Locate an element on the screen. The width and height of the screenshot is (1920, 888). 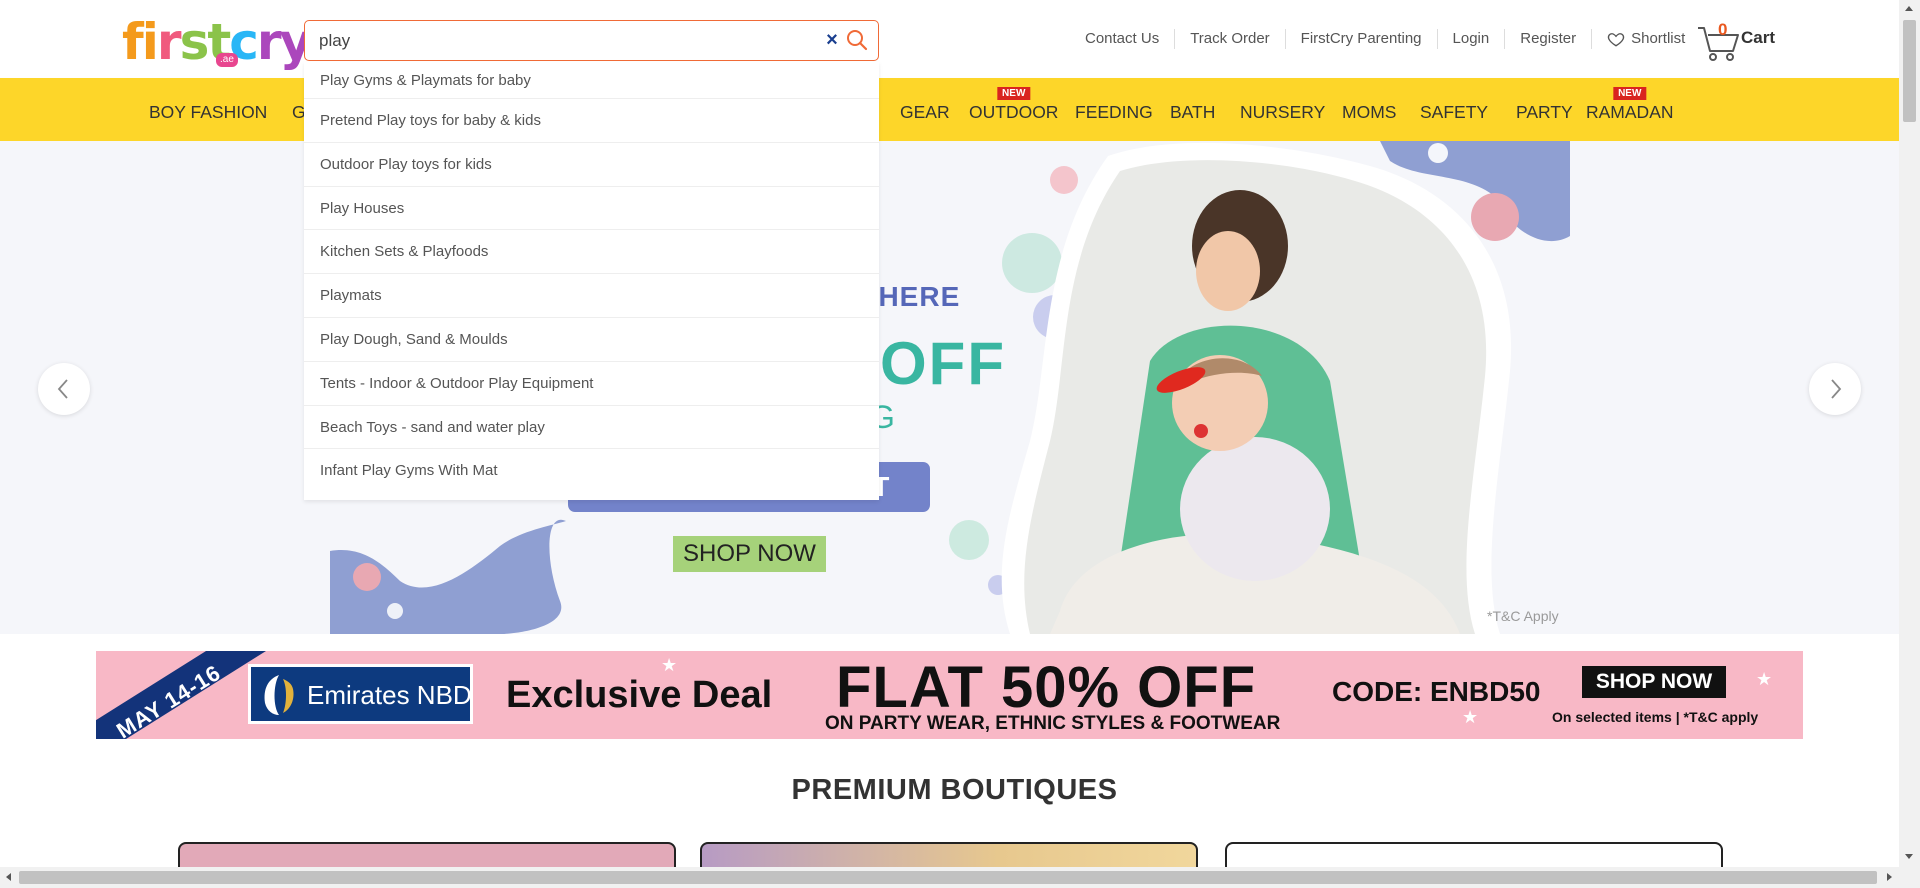
contact-us-link: Contact Us is located at coordinates (1122, 39).